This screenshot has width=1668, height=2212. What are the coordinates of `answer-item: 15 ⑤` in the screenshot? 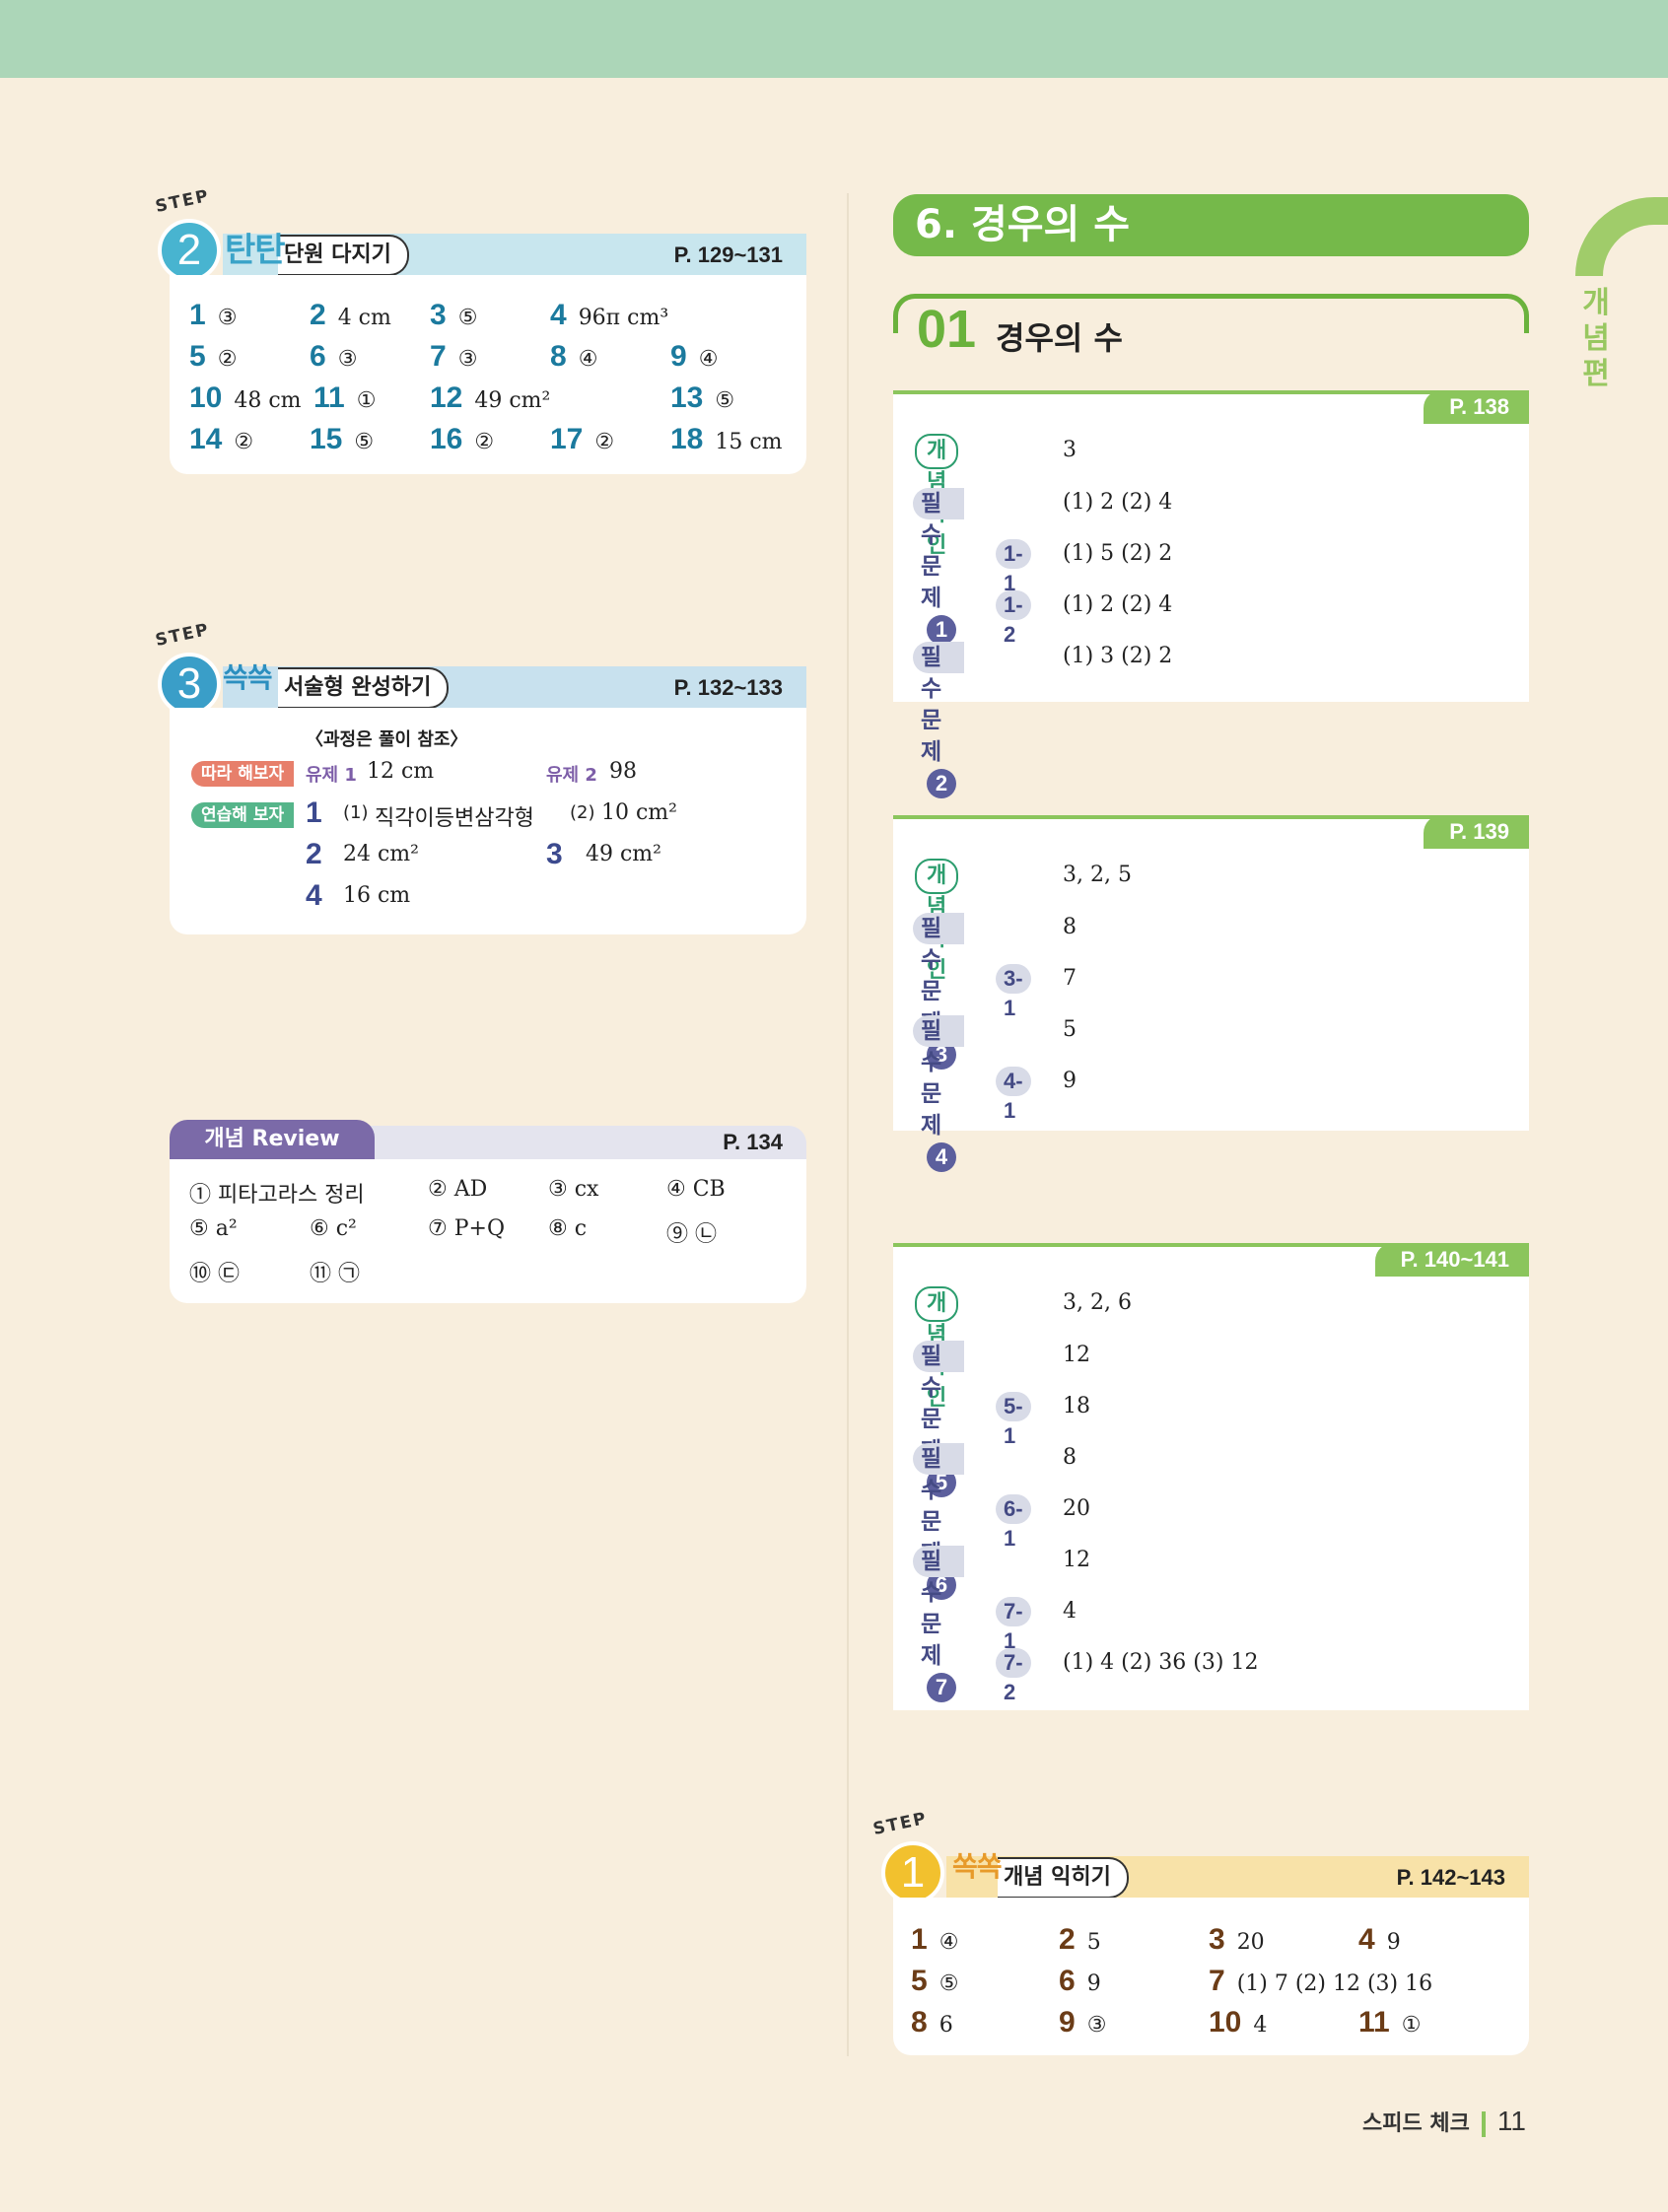 It's located at (342, 439).